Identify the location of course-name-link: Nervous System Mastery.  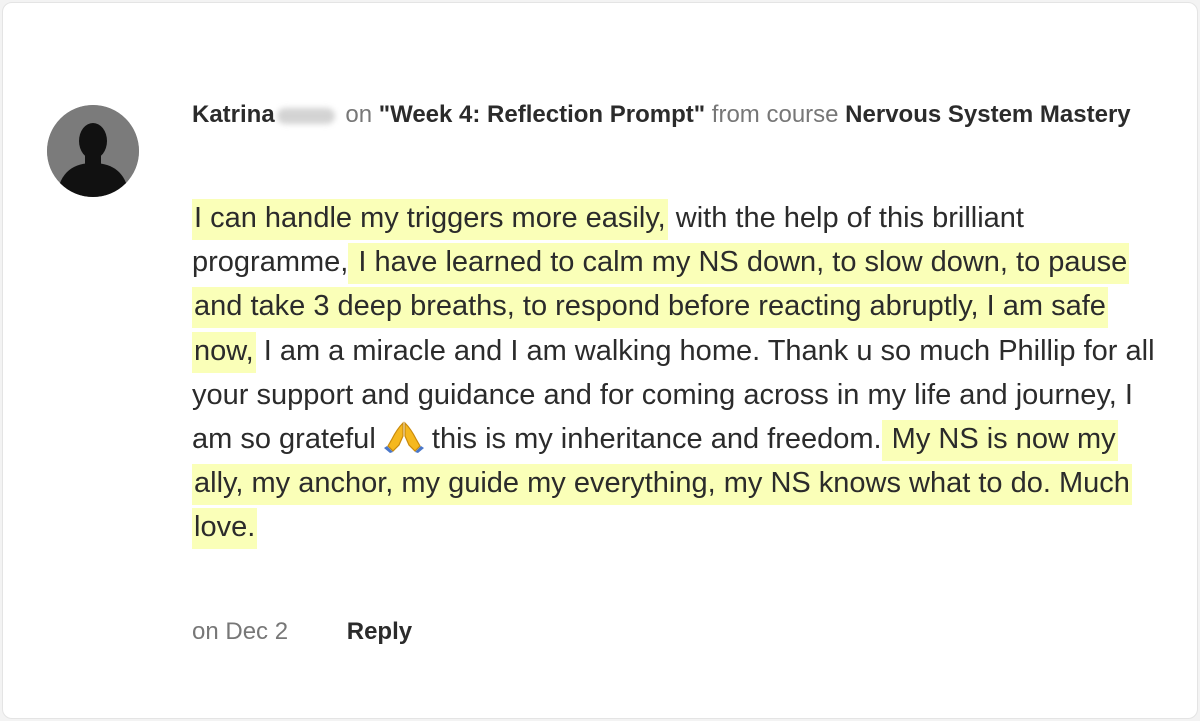
(987, 114).